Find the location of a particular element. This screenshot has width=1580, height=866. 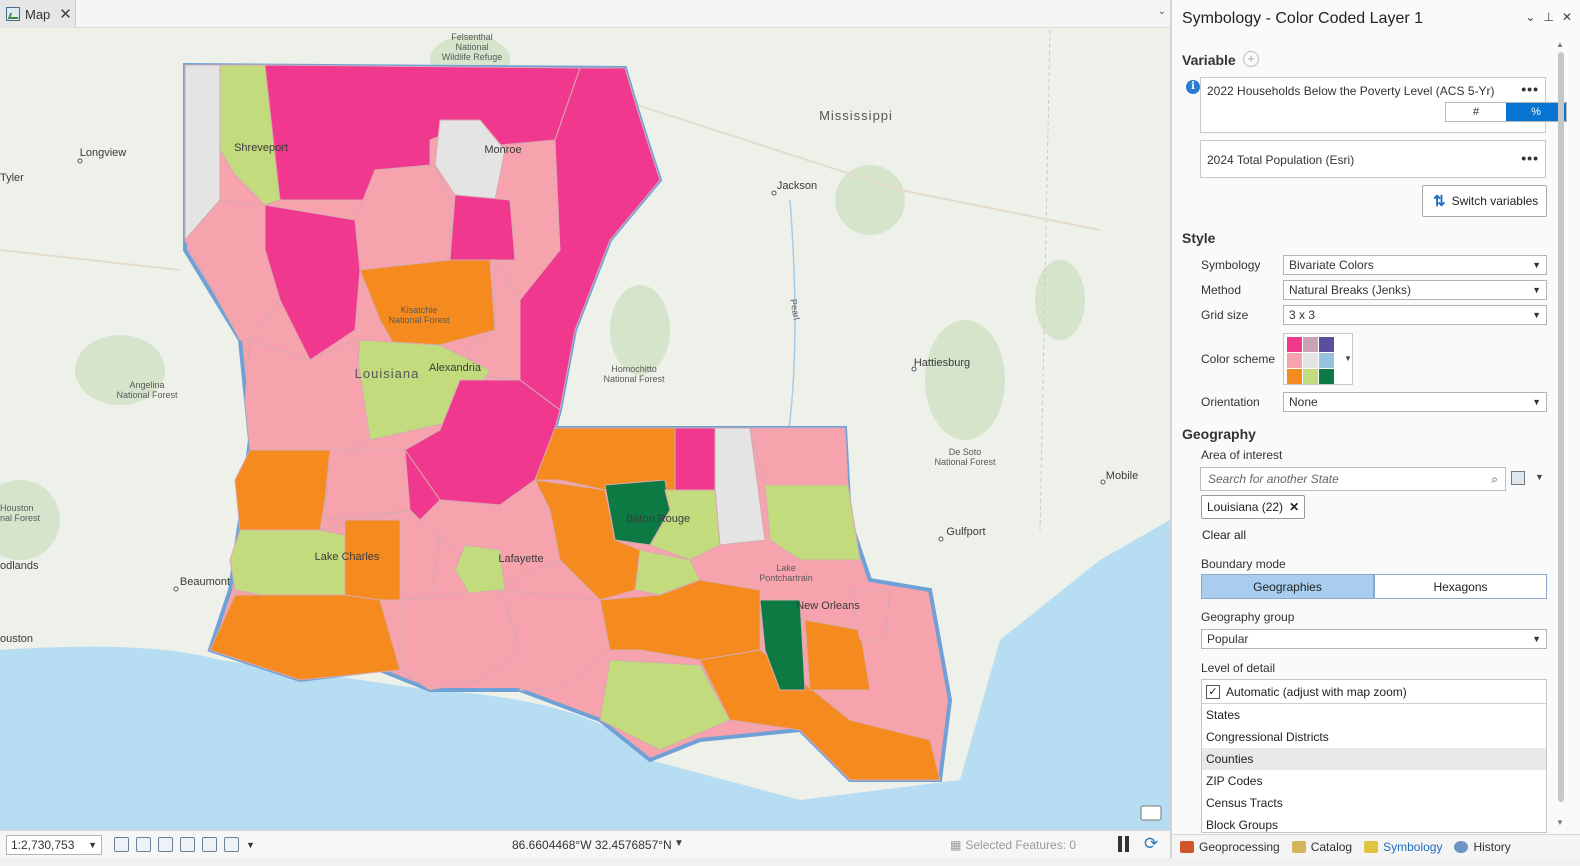

pin-icon: ⊥ is located at coordinates (1548, 17).